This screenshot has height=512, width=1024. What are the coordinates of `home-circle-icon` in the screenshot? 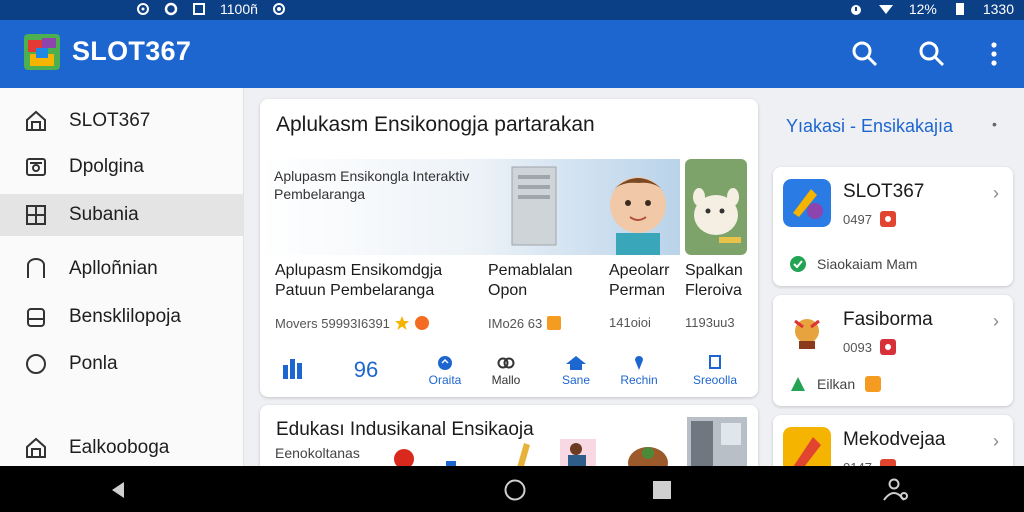 It's located at (515, 490).